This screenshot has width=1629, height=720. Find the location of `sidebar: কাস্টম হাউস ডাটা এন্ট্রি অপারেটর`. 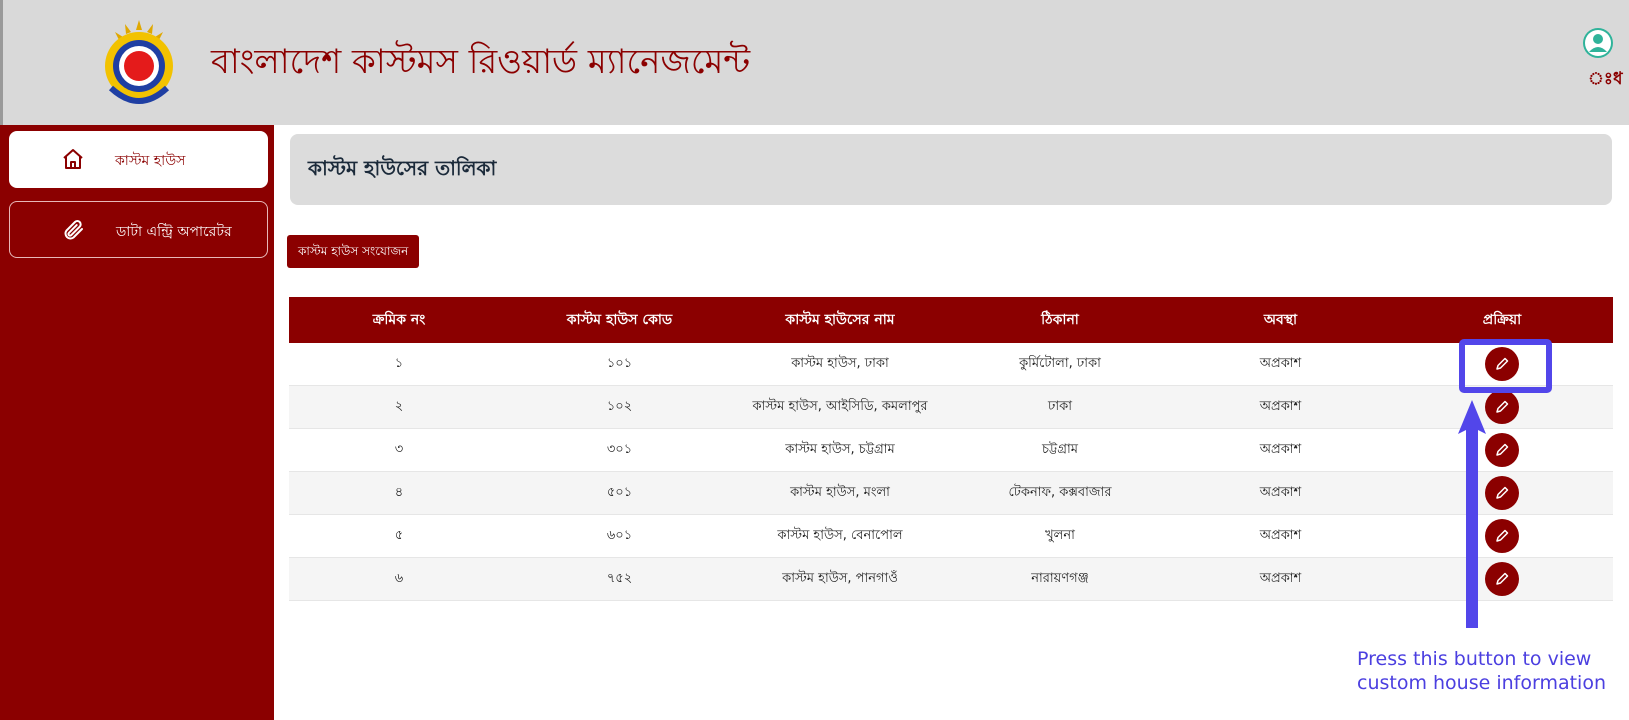

sidebar: কাস্টম হাউস ডাটা এন্ট্রি অপারেটর is located at coordinates (137, 422).